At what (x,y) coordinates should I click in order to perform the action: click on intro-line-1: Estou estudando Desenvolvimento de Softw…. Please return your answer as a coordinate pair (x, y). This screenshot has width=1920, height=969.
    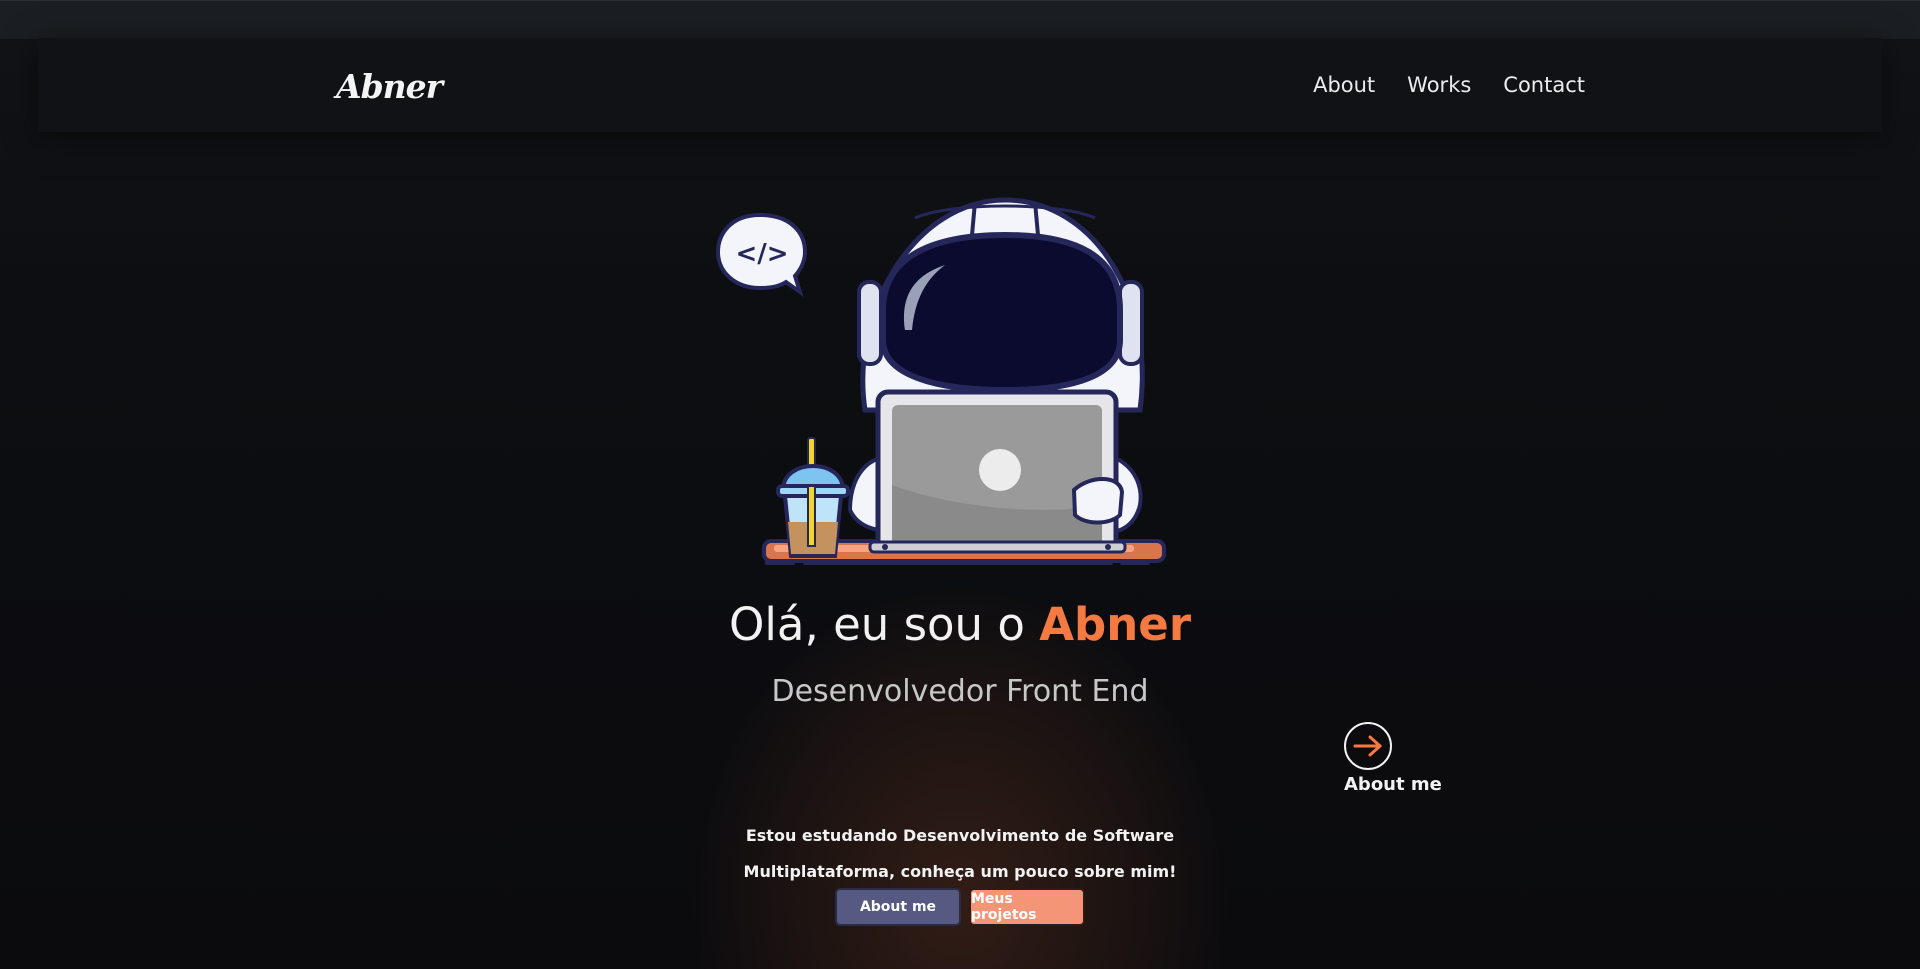
    Looking at the image, I should click on (960, 835).